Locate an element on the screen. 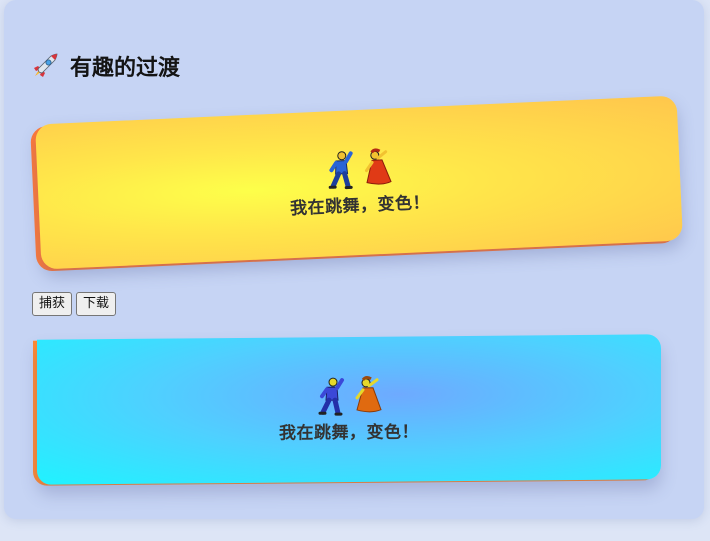 This screenshot has height=541, width=710. action-buttons: 捕获 下载 is located at coordinates (74, 304).